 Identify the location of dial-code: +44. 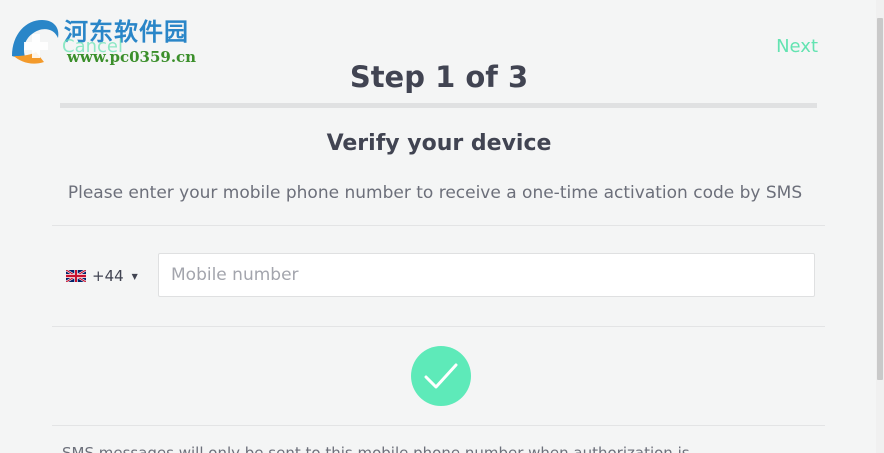
(108, 276).